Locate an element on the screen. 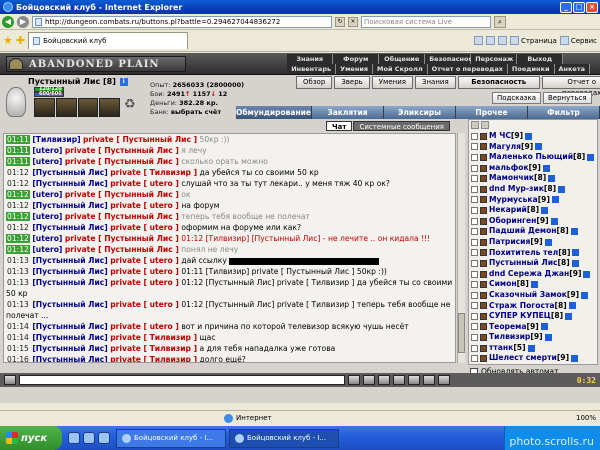 The height and width of the screenshot is (450, 600). online-user: Шелест смерти [9] is located at coordinates (533, 358).